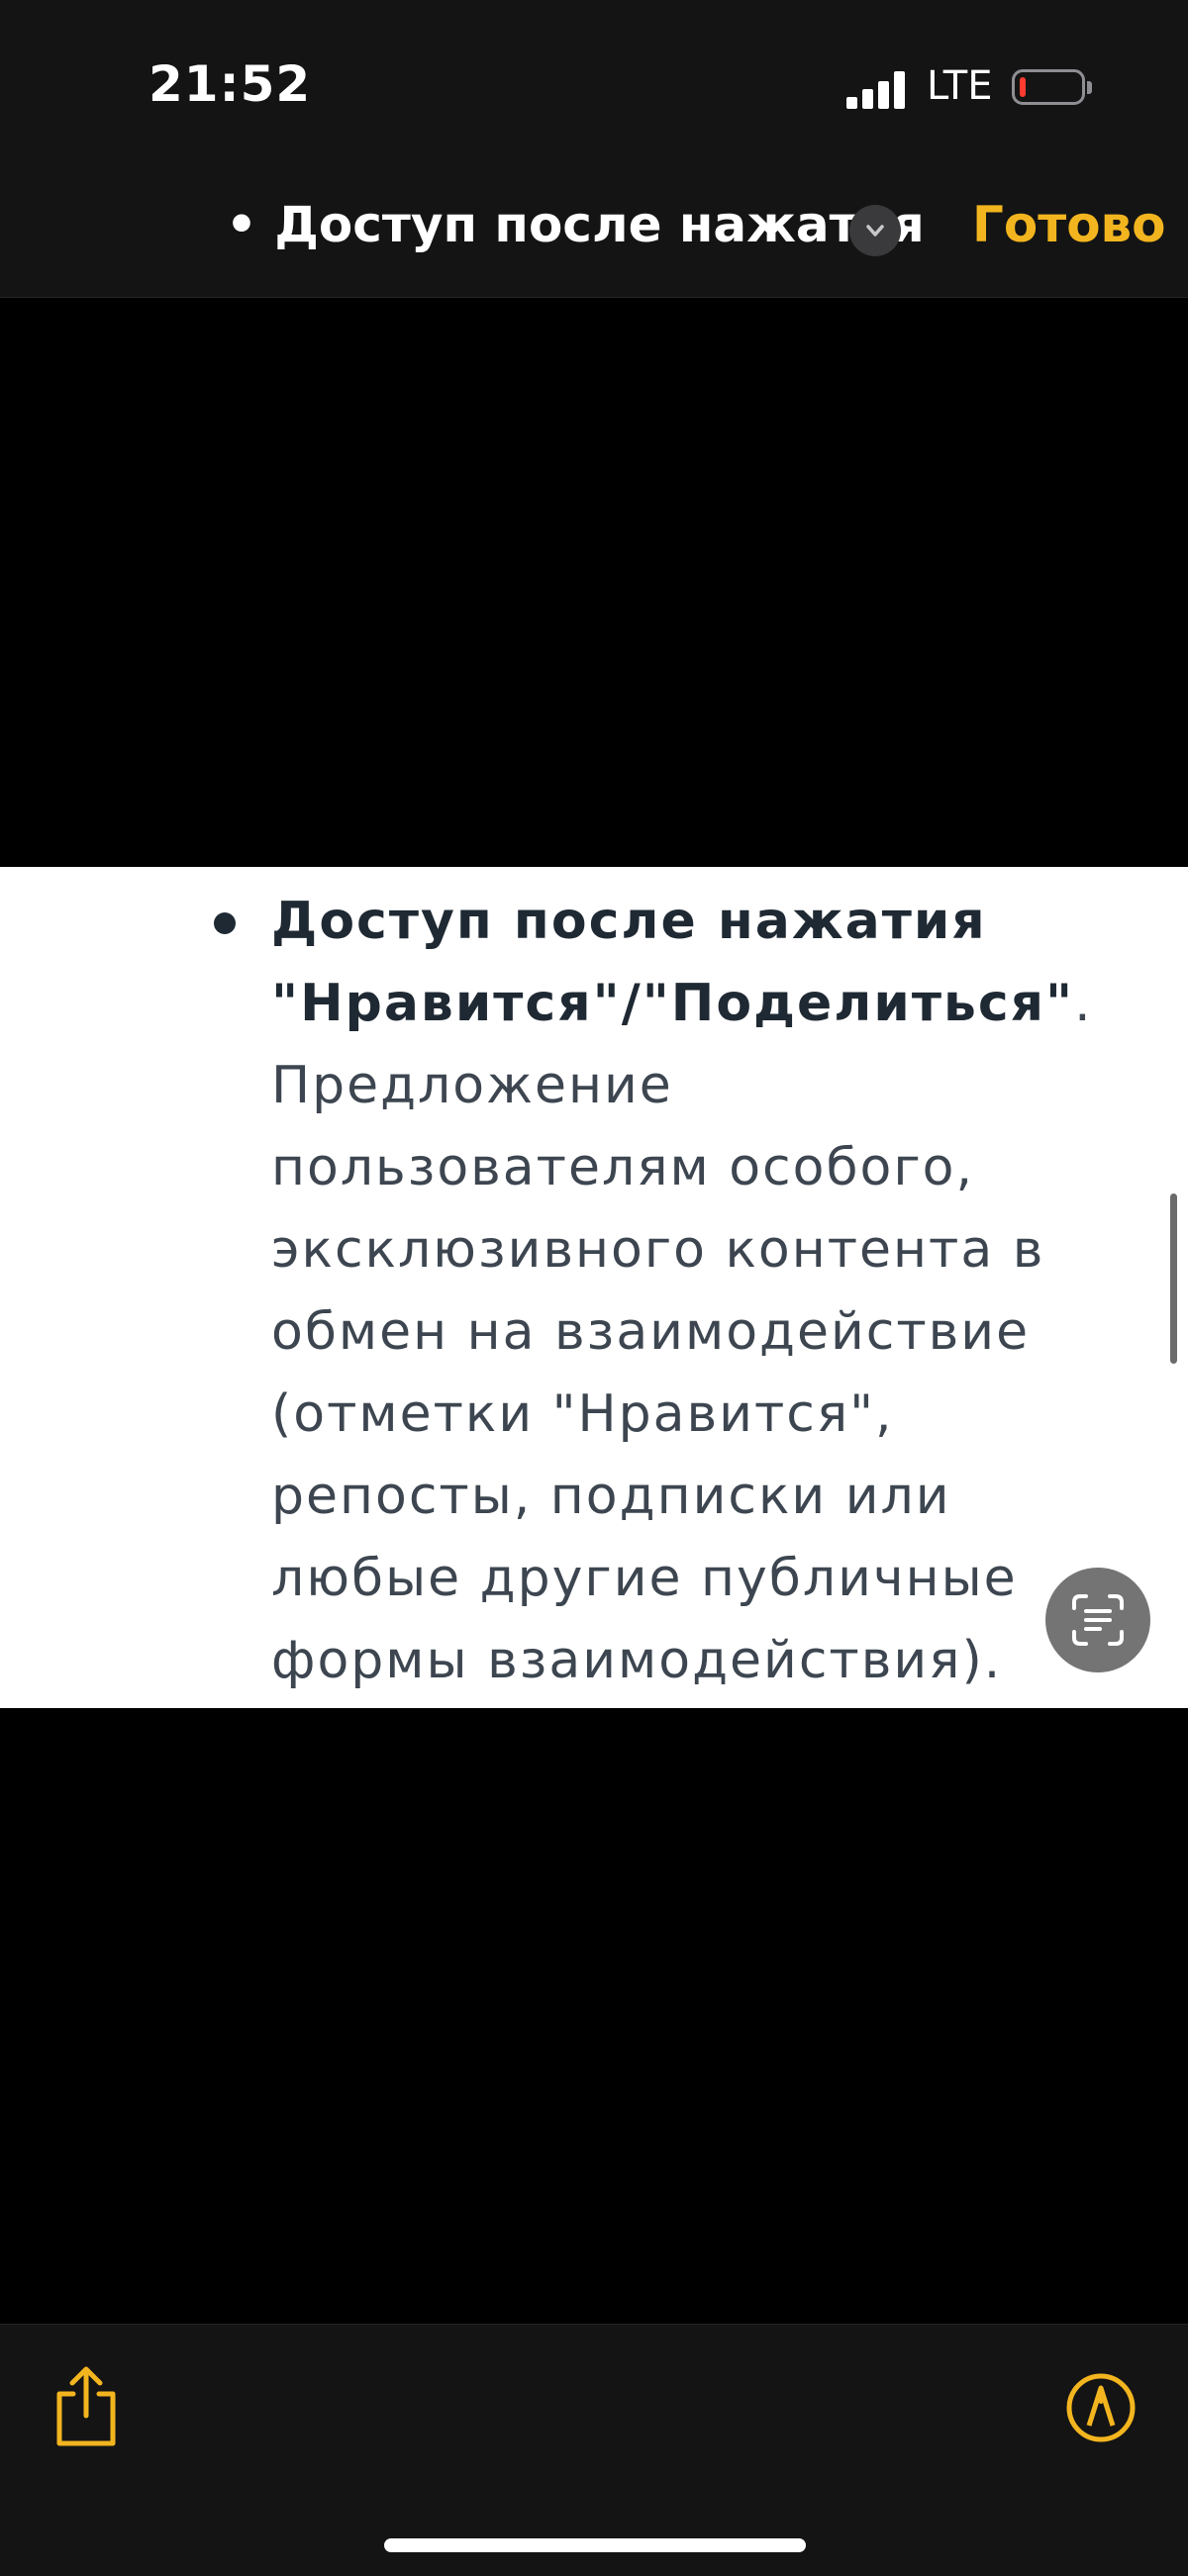  Describe the element at coordinates (644, 1578) in the screenshot. I see `body-line: любые другие публичные` at that location.